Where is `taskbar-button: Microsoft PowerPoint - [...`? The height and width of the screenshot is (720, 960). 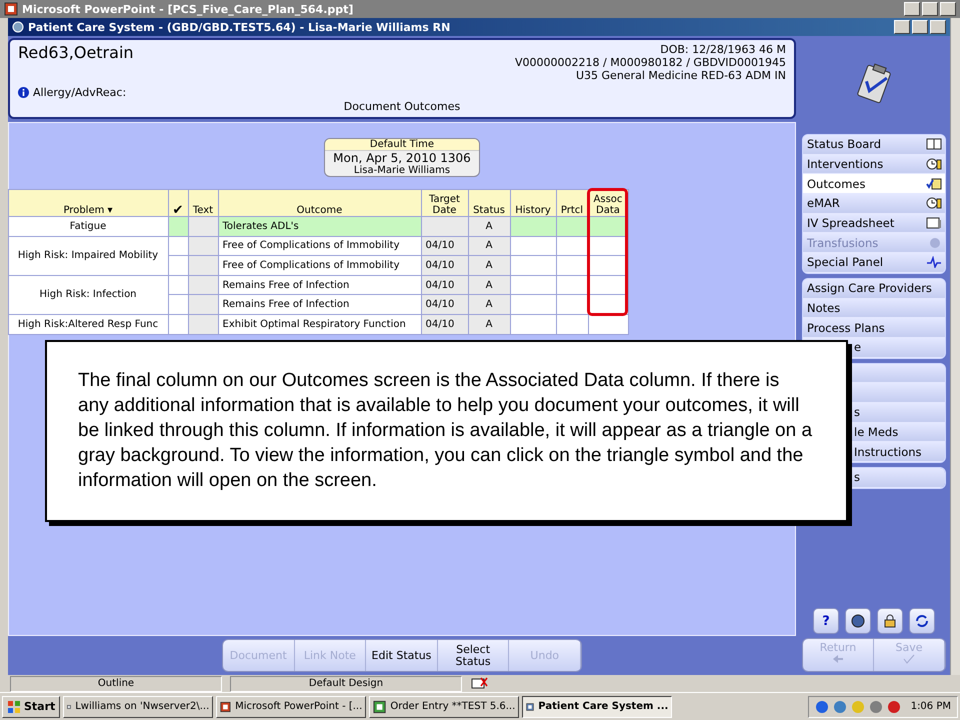
taskbar-button: Microsoft PowerPoint - [... is located at coordinates (291, 707).